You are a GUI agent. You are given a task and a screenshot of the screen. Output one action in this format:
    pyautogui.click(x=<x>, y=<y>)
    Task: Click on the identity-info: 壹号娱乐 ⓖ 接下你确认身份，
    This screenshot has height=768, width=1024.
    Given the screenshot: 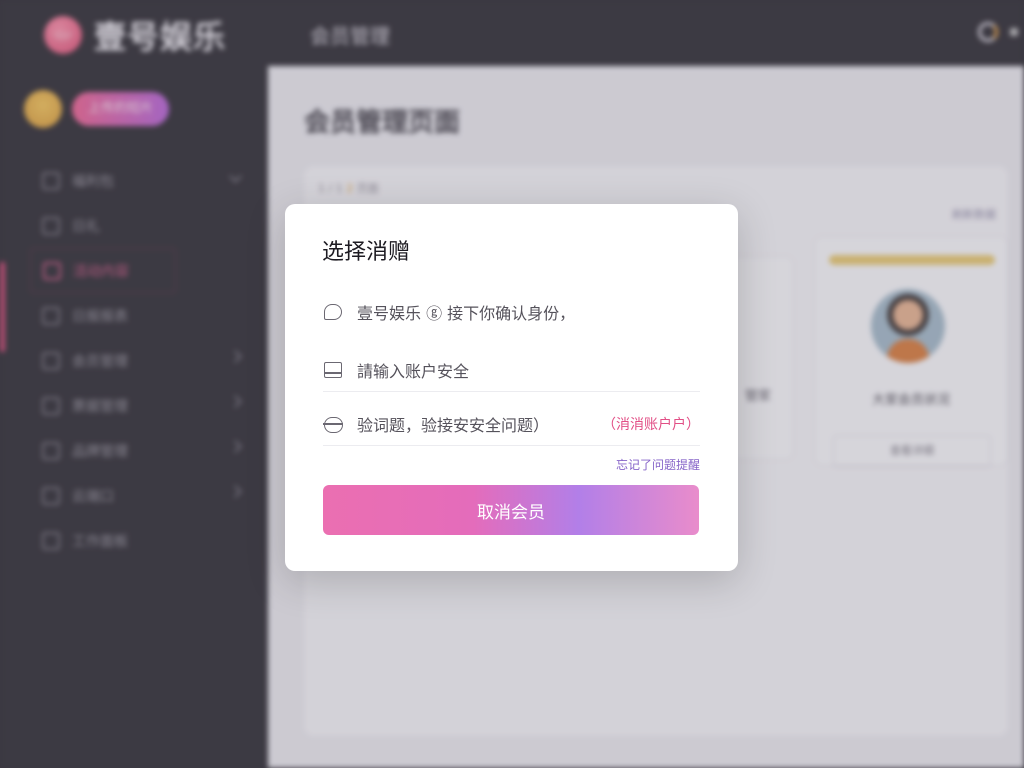 What is the action you would take?
    pyautogui.click(x=511, y=312)
    